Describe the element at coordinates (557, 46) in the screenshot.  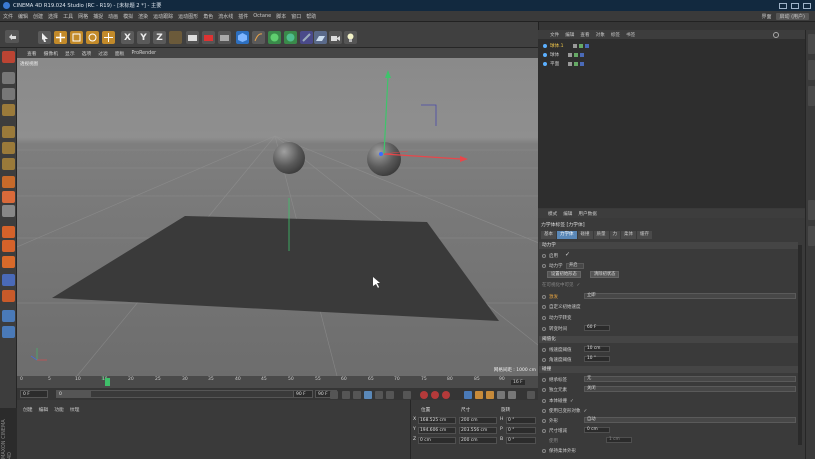
I see `object-name: 球体.1` at that location.